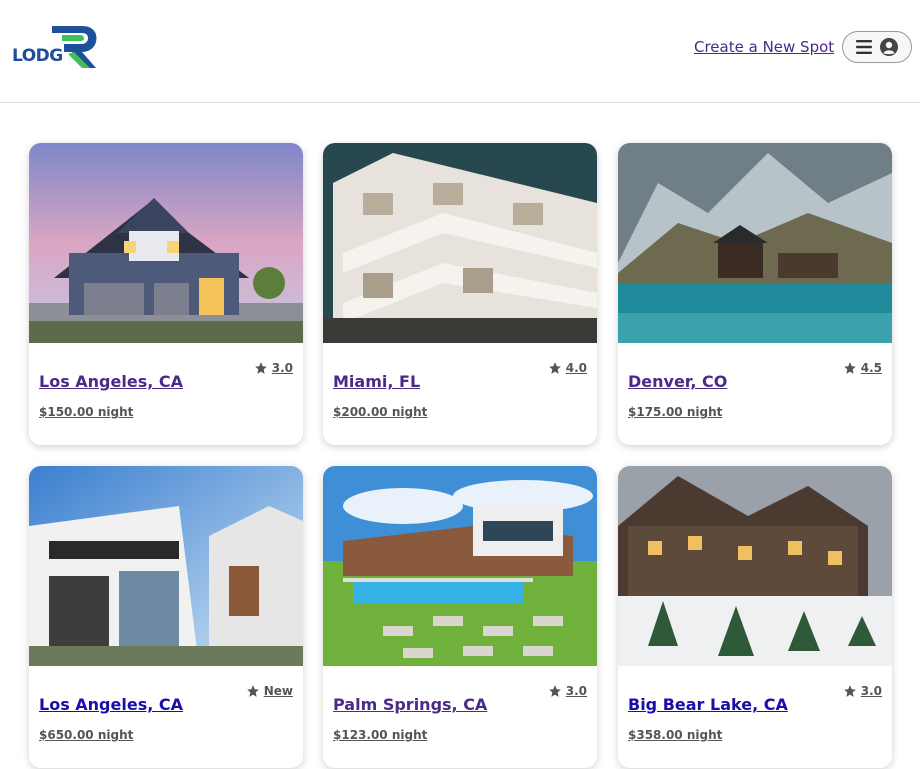 The width and height of the screenshot is (920, 769). I want to click on spot-card: Miami, FL 4.0 $200.00 night, so click(460, 294).